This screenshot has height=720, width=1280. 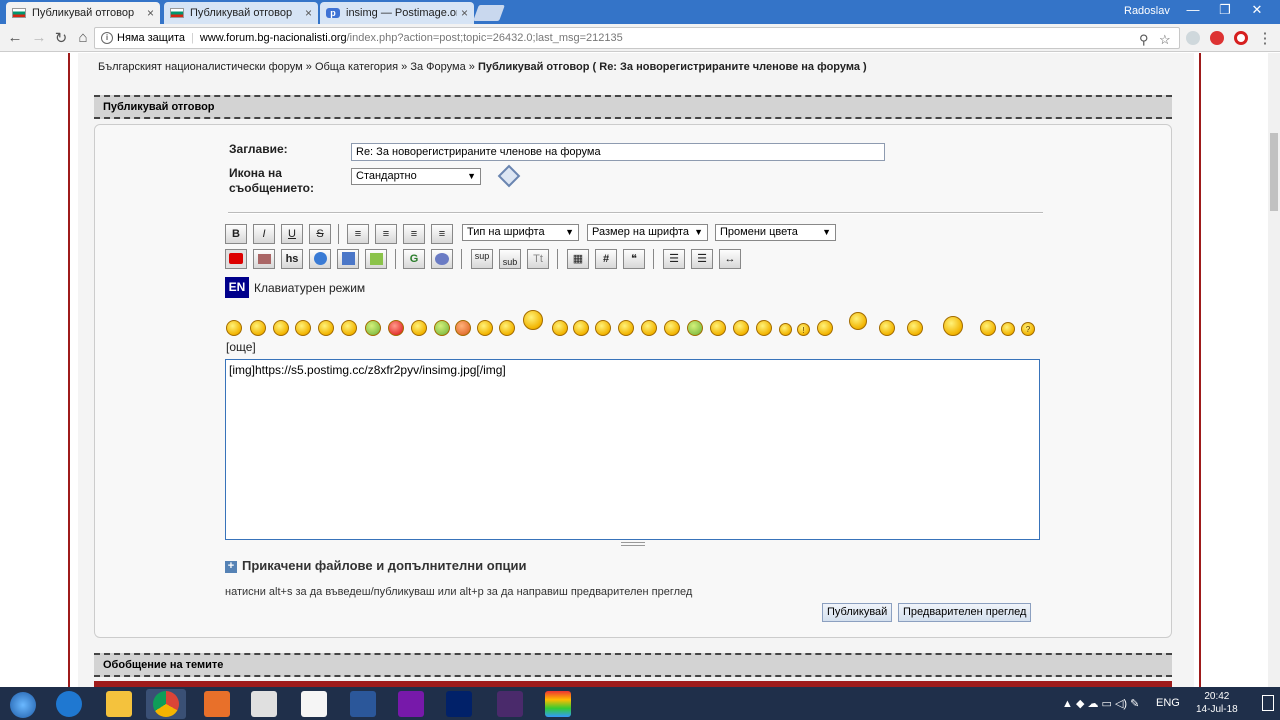 I want to click on cool-smiley-icon, so click(x=560, y=328).